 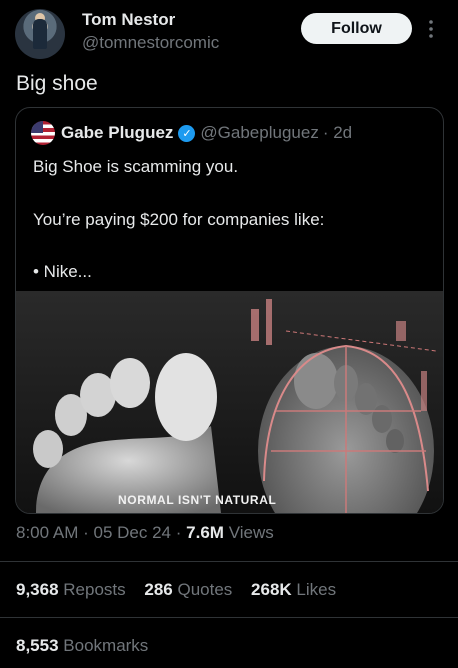 What do you see at coordinates (316, 589) in the screenshot?
I see `likes-label: Likes` at bounding box center [316, 589].